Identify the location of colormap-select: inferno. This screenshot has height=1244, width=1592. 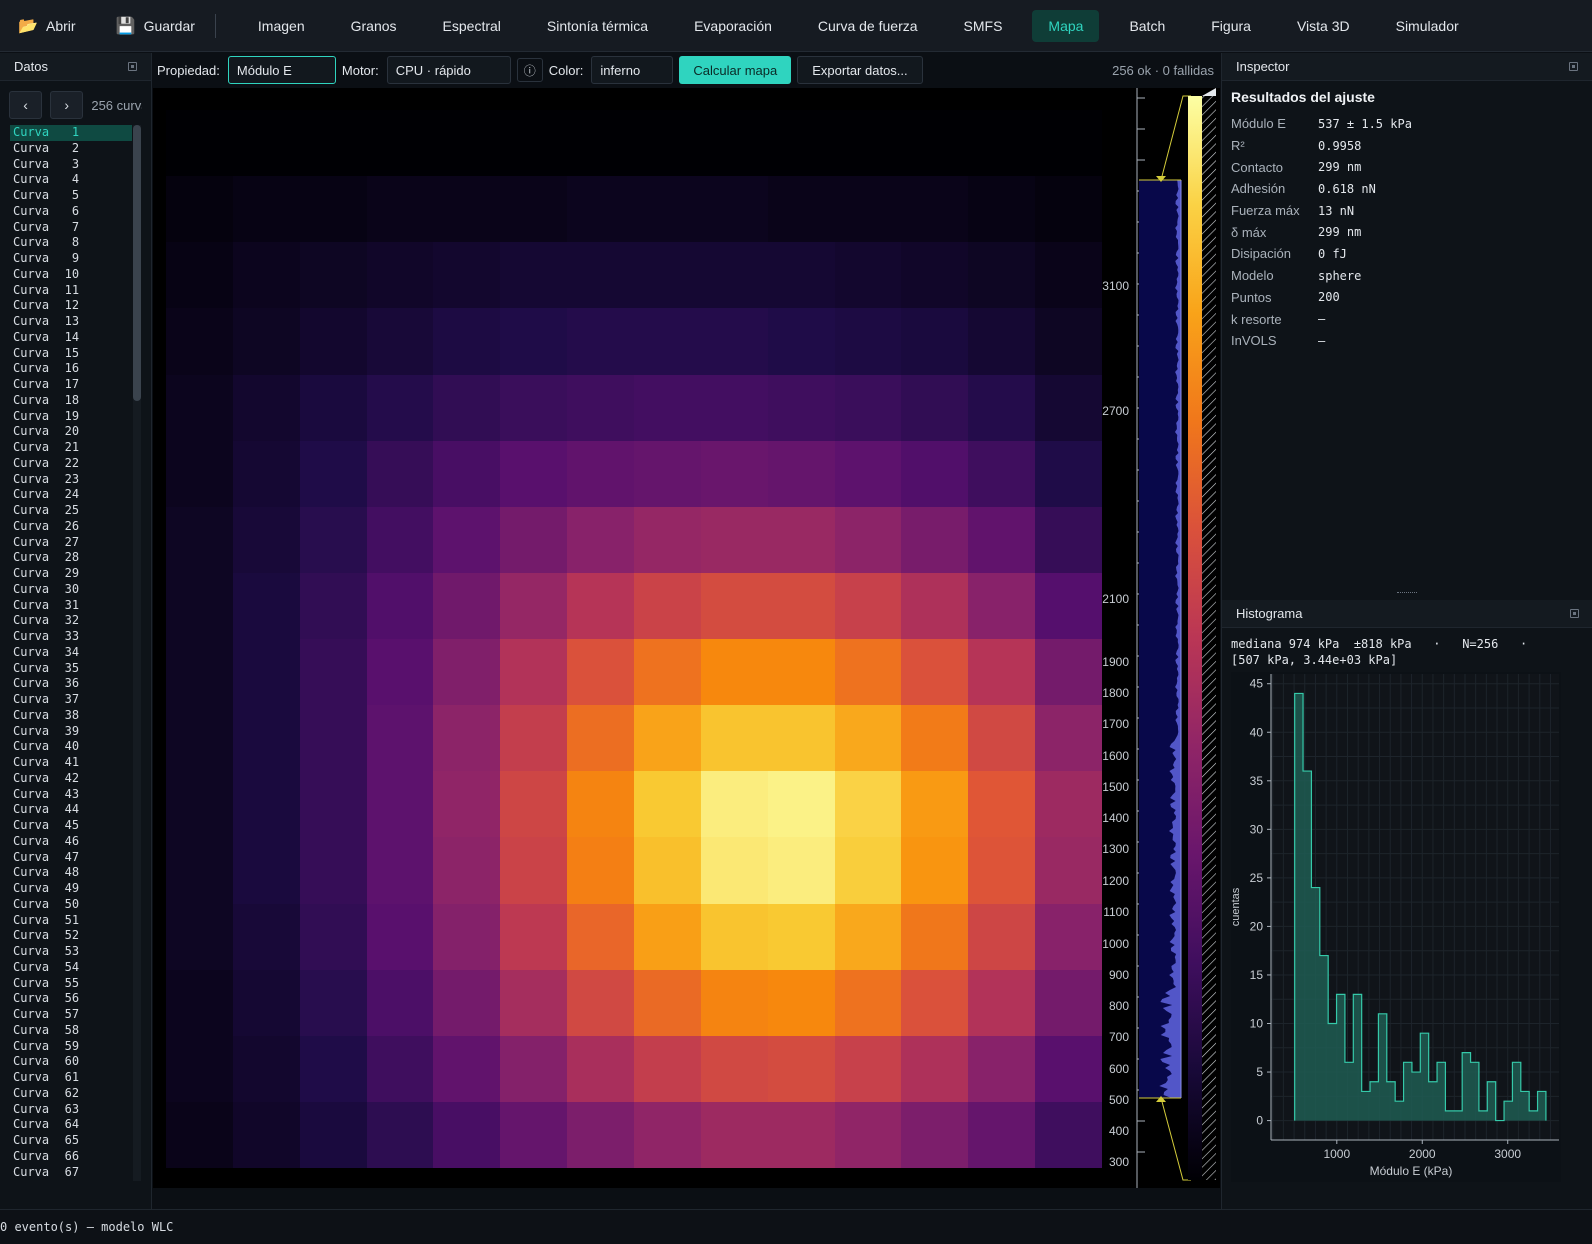
(632, 70).